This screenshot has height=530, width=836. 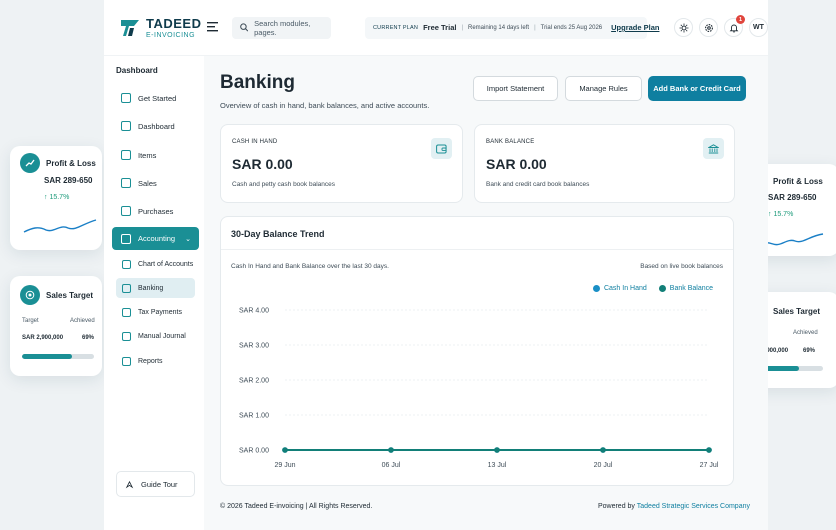 What do you see at coordinates (129, 484) in the screenshot?
I see `compass-icon` at bounding box center [129, 484].